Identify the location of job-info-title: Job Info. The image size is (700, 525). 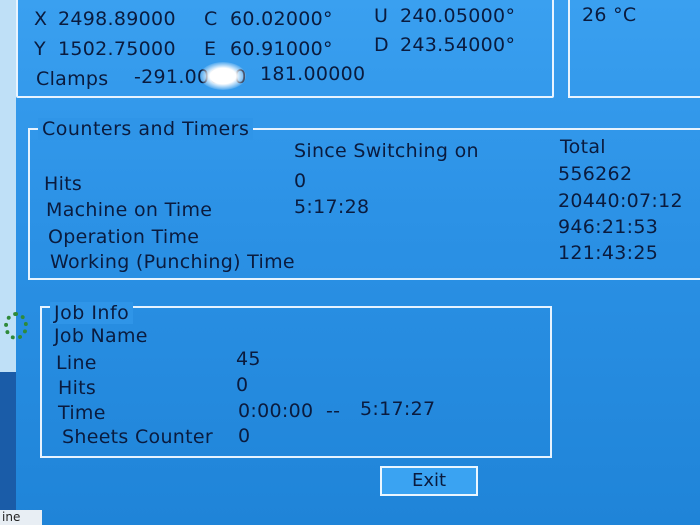
(92, 313).